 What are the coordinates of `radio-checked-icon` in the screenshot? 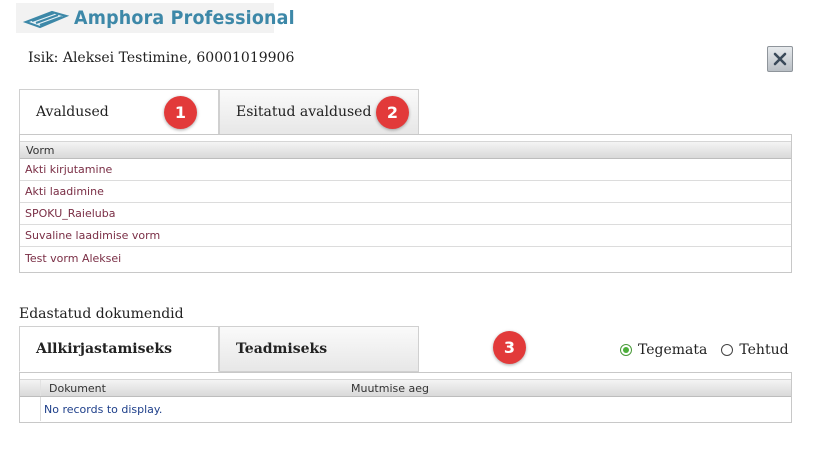 It's located at (626, 350).